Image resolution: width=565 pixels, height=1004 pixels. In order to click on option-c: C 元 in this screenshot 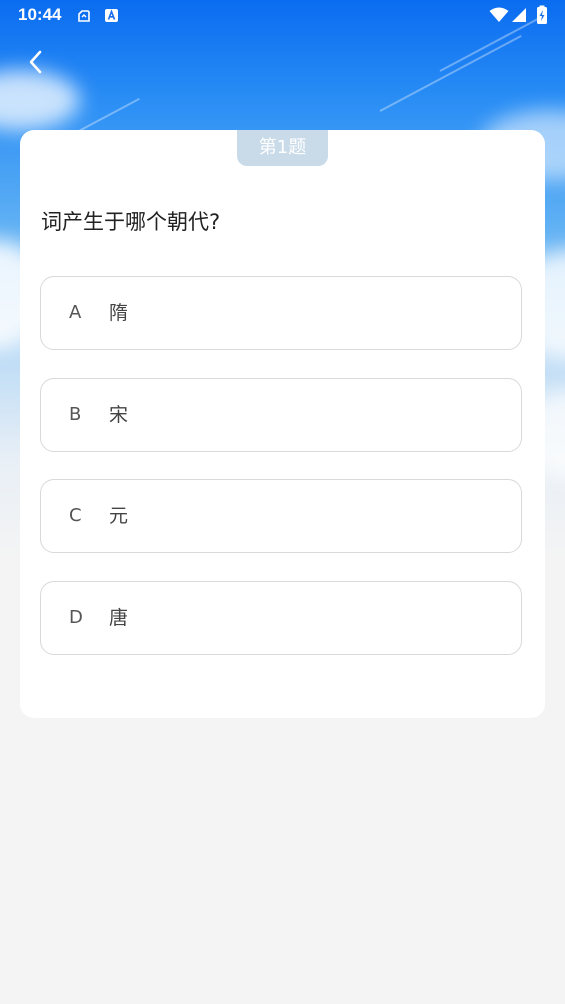, I will do `click(281, 516)`.